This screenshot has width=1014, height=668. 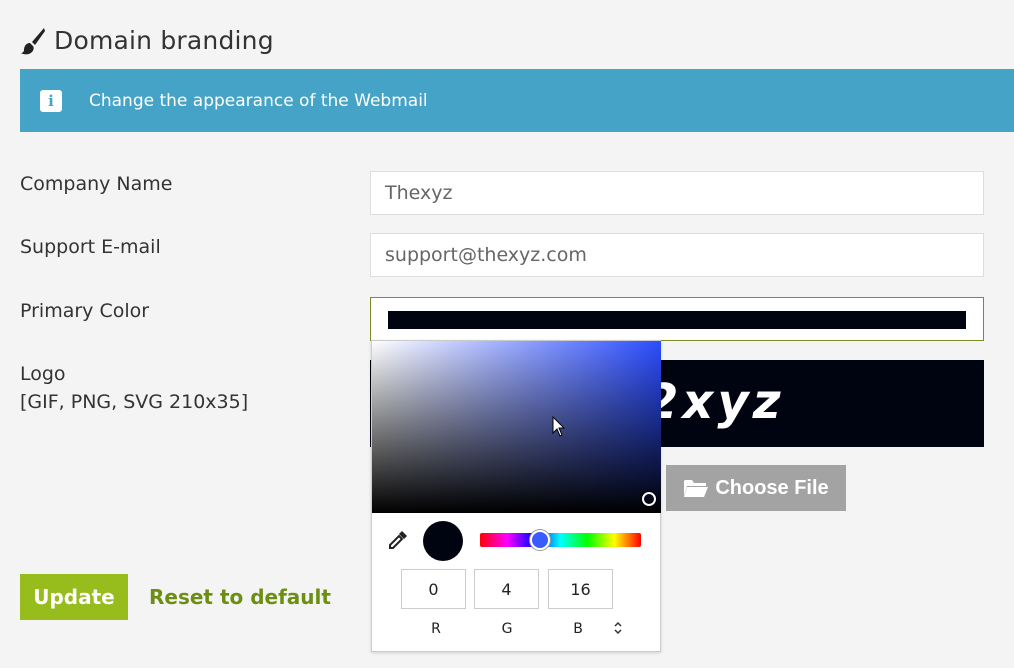 I want to click on green-input: 4, so click(x=506, y=589).